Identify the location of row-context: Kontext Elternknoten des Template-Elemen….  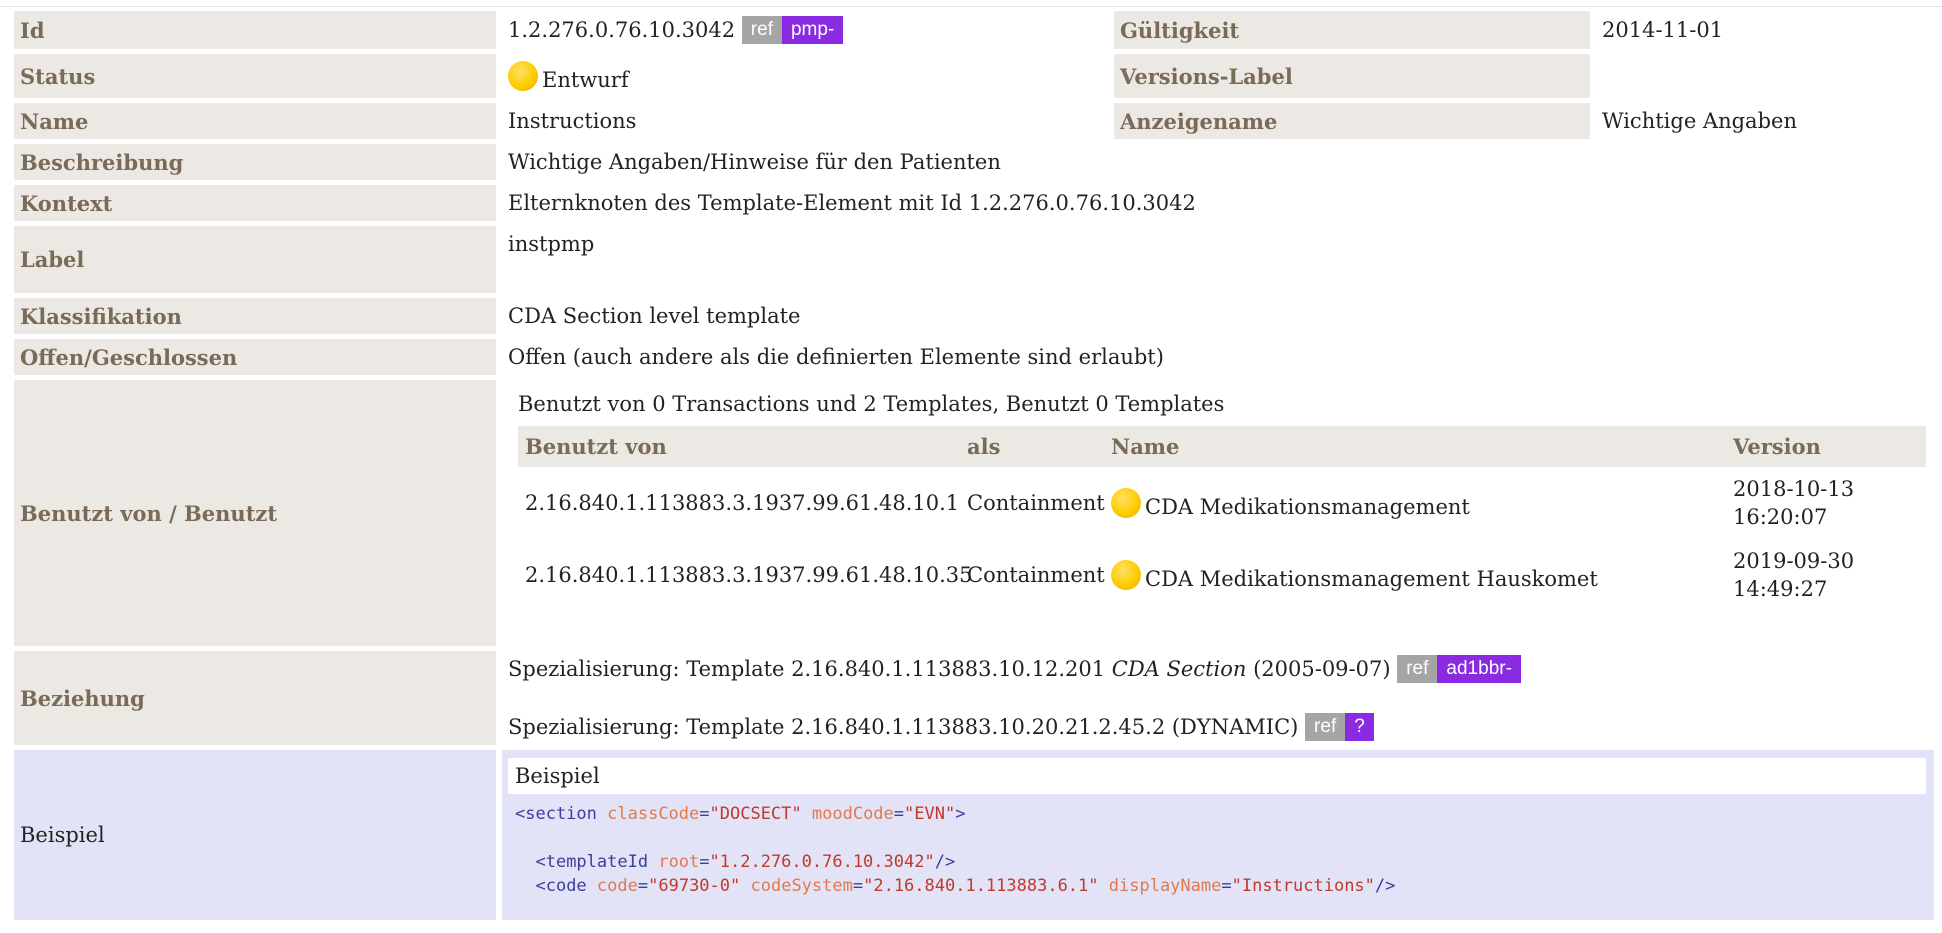
(974, 203).